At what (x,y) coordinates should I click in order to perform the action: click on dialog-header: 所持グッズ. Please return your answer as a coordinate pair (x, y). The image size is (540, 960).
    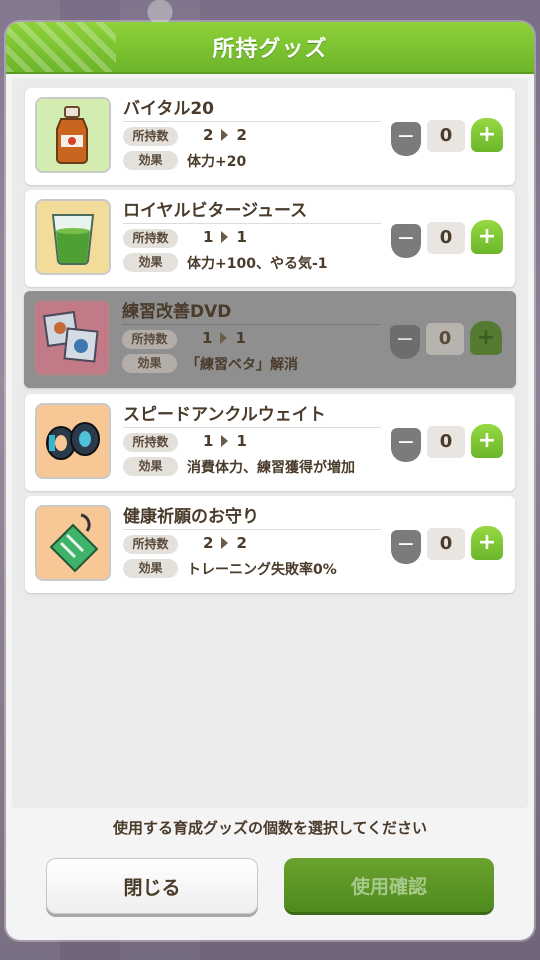
    Looking at the image, I should click on (270, 48).